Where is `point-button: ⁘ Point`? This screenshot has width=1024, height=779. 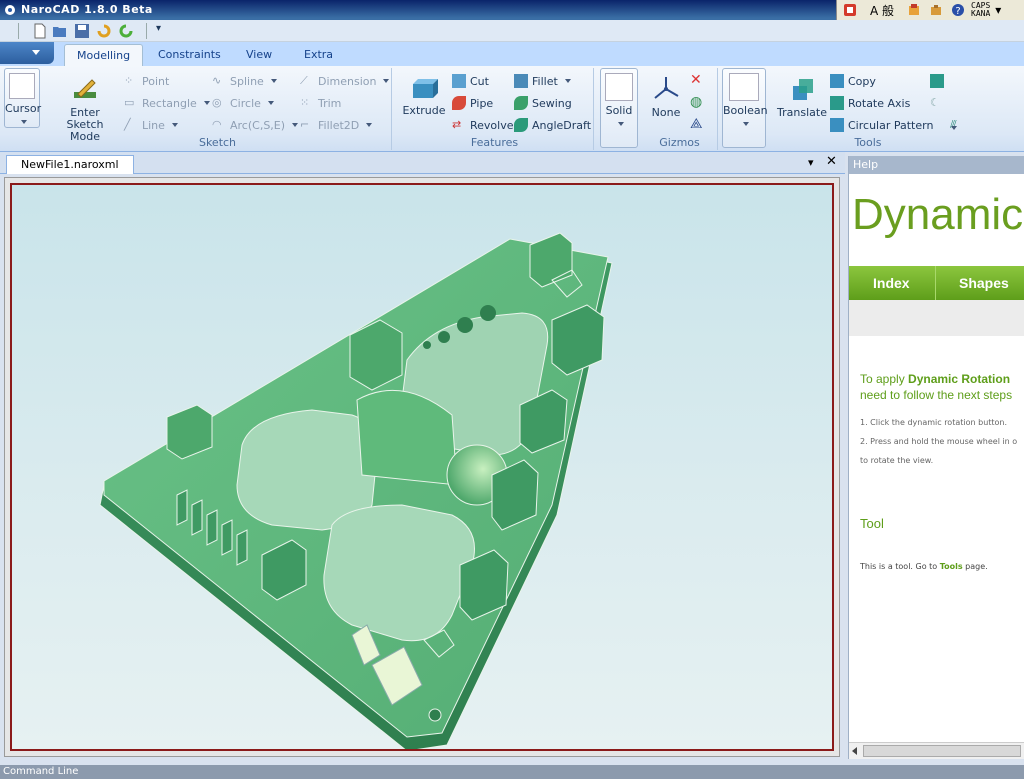
point-button: ⁘ Point is located at coordinates (146, 81).